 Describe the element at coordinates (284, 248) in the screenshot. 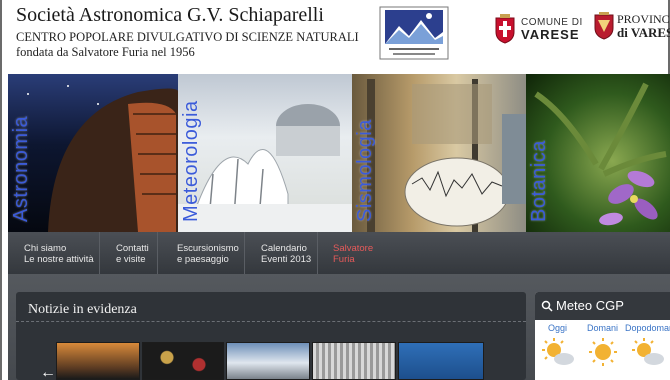

I see `menu-item-line1: Calendario` at that location.